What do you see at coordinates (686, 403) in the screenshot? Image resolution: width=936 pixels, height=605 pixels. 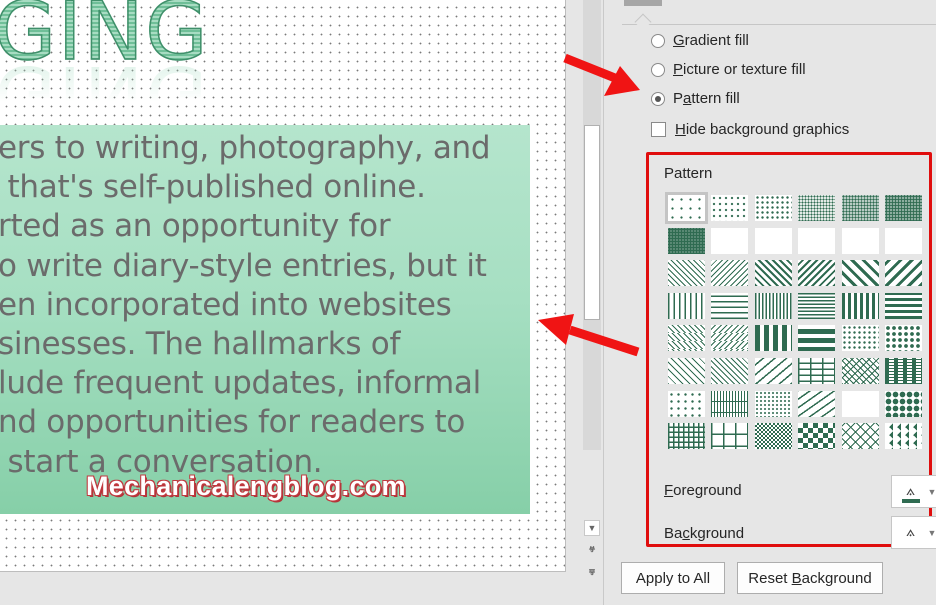 I see `pattern-swatch-divot` at bounding box center [686, 403].